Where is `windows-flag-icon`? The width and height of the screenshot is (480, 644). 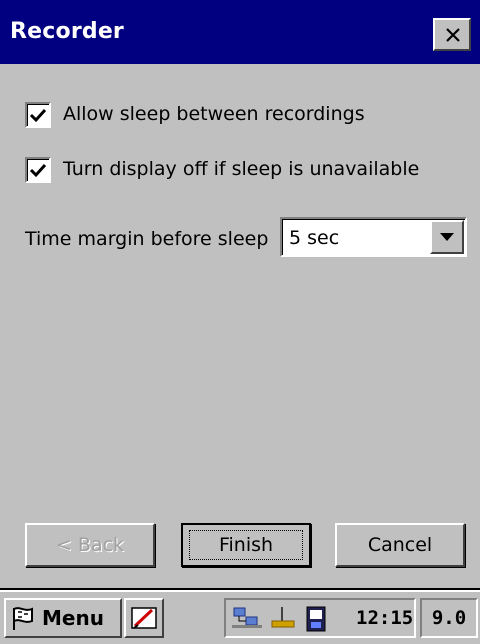 windows-flag-icon is located at coordinates (23, 618).